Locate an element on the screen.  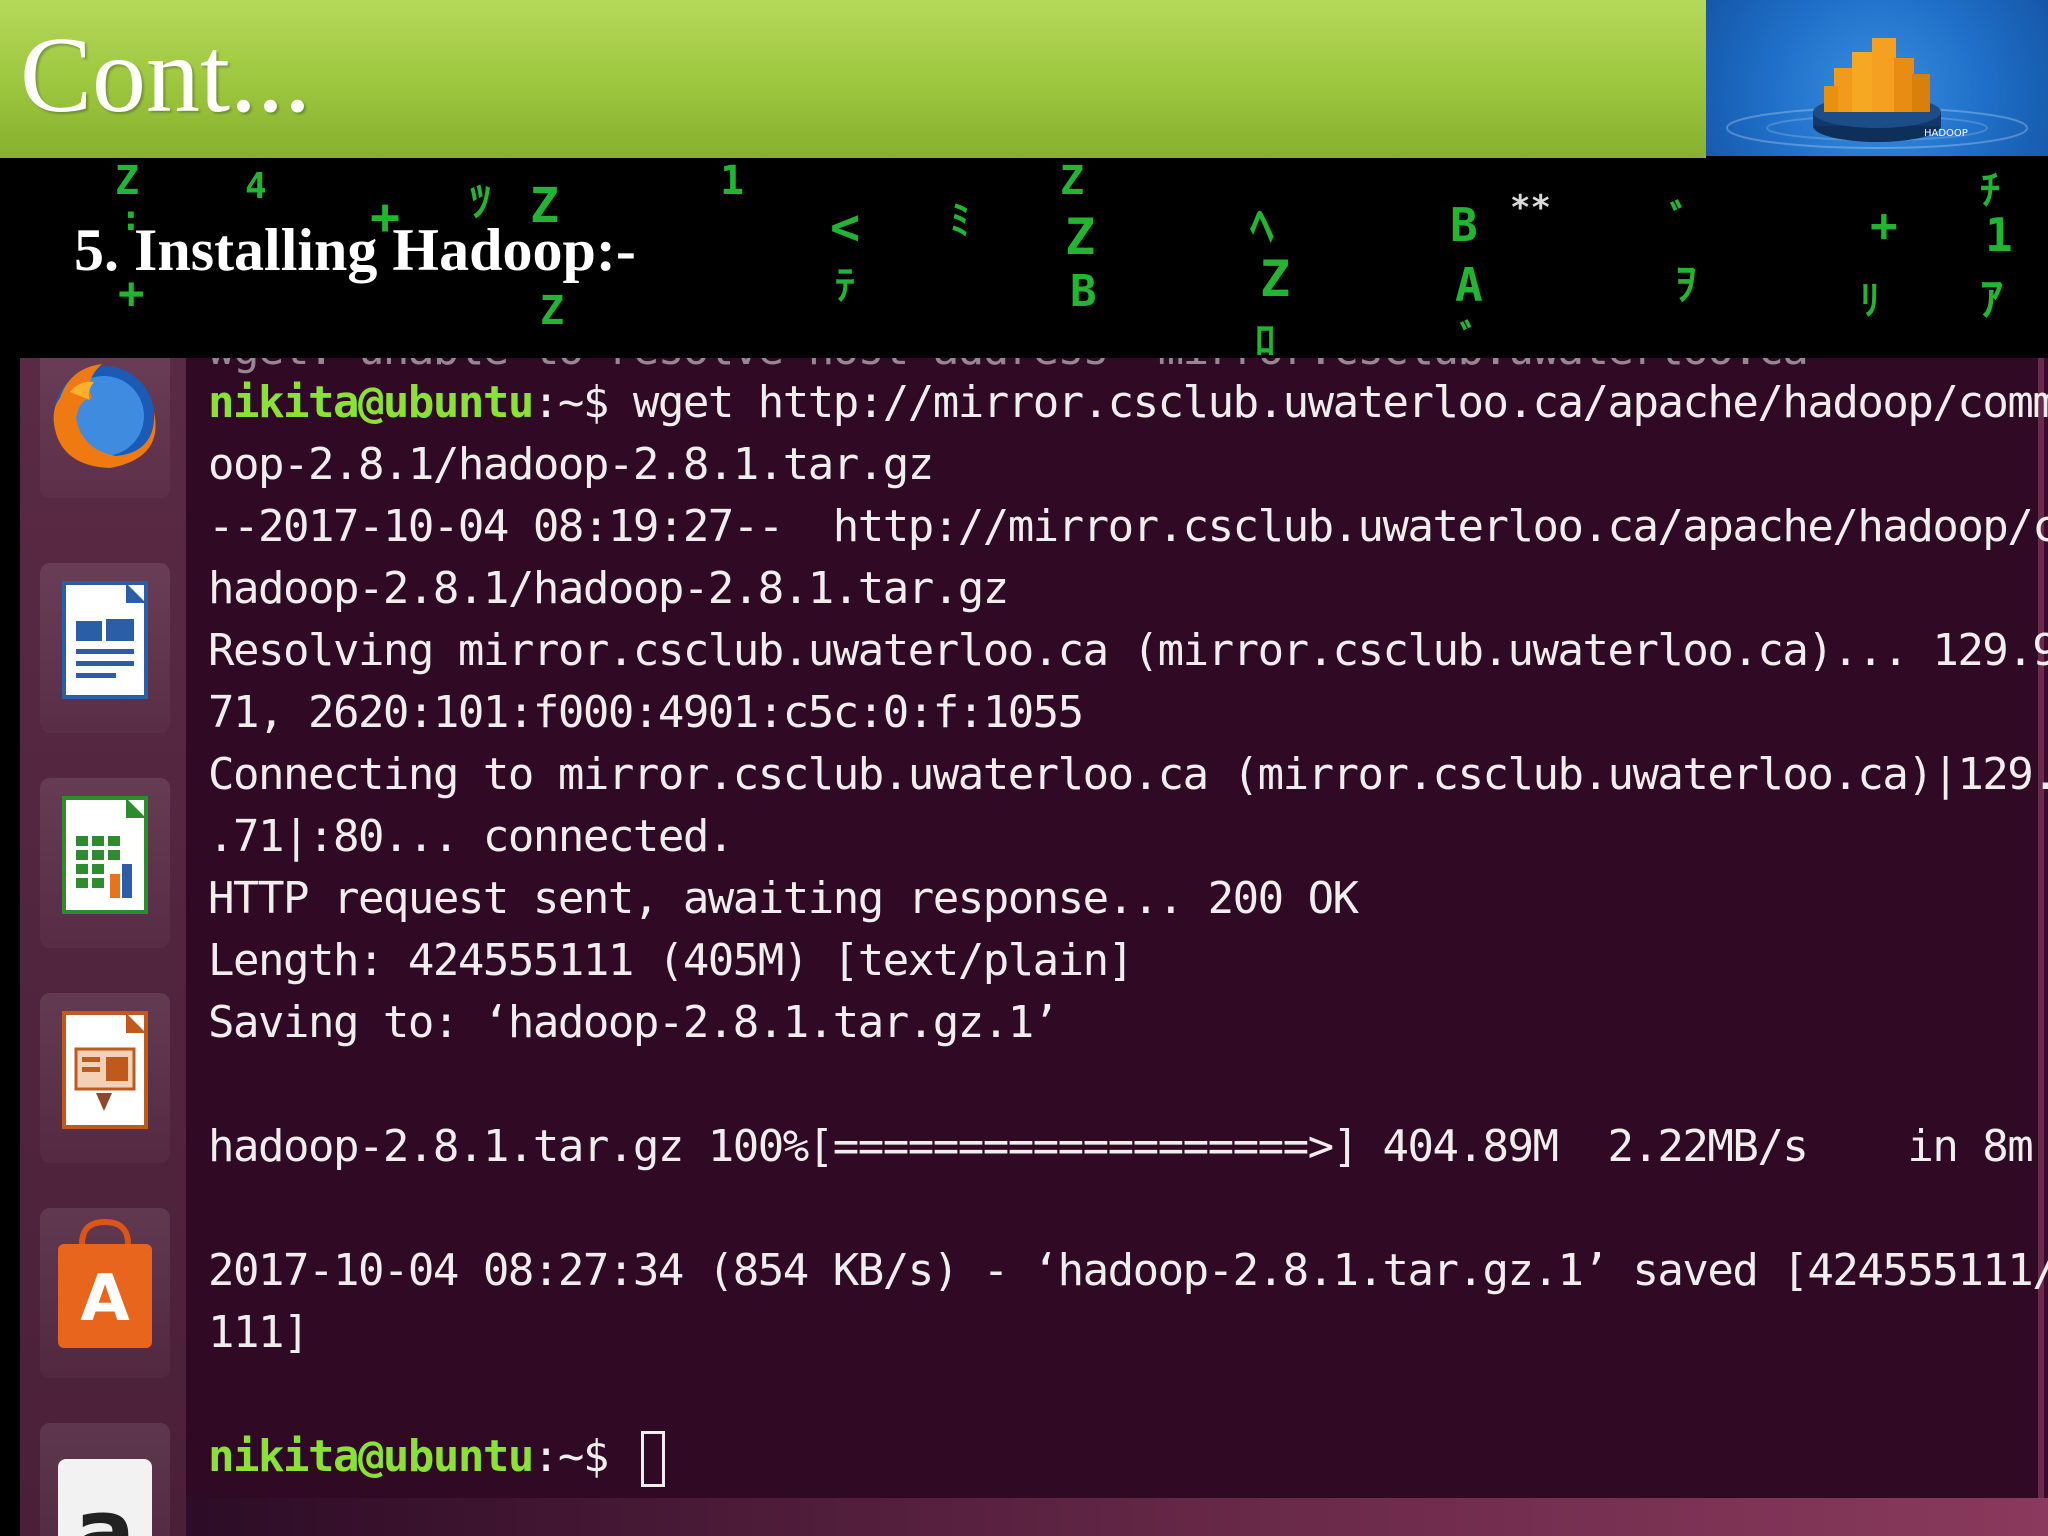
terminal-line-text: 71, 2620:101:f000:4901:c5c:0:f:1055 is located at coordinates (646, 712).